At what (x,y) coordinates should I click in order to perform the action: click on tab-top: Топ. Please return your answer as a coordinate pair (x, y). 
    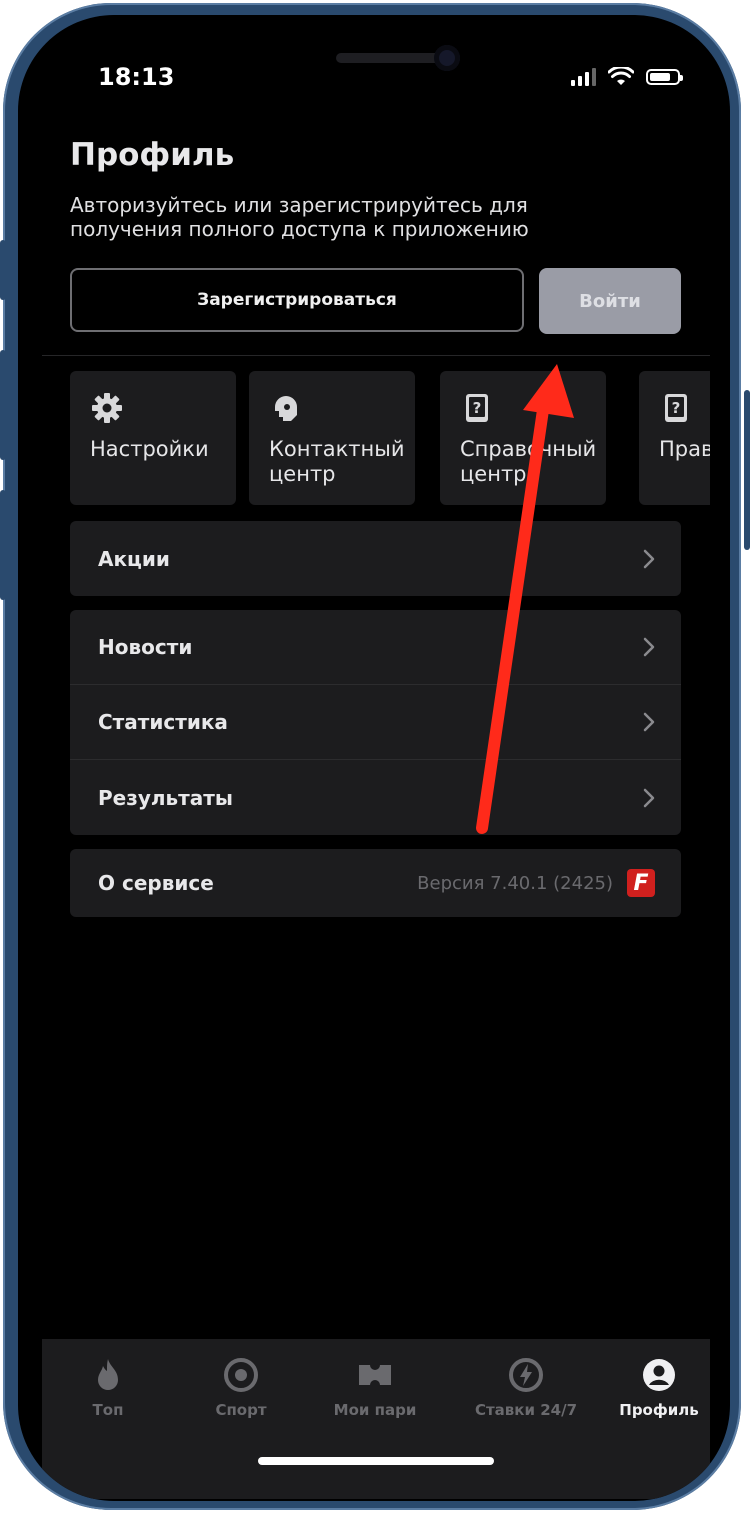
    Looking at the image, I should click on (108, 1388).